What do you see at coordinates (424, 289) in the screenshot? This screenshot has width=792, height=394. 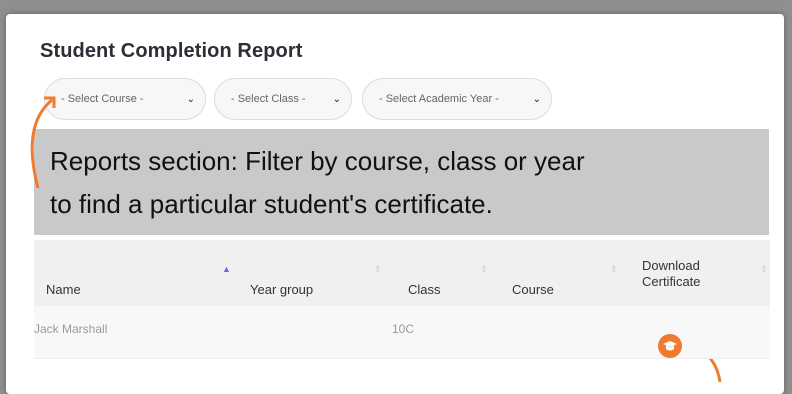 I see `column-header-class: Class` at bounding box center [424, 289].